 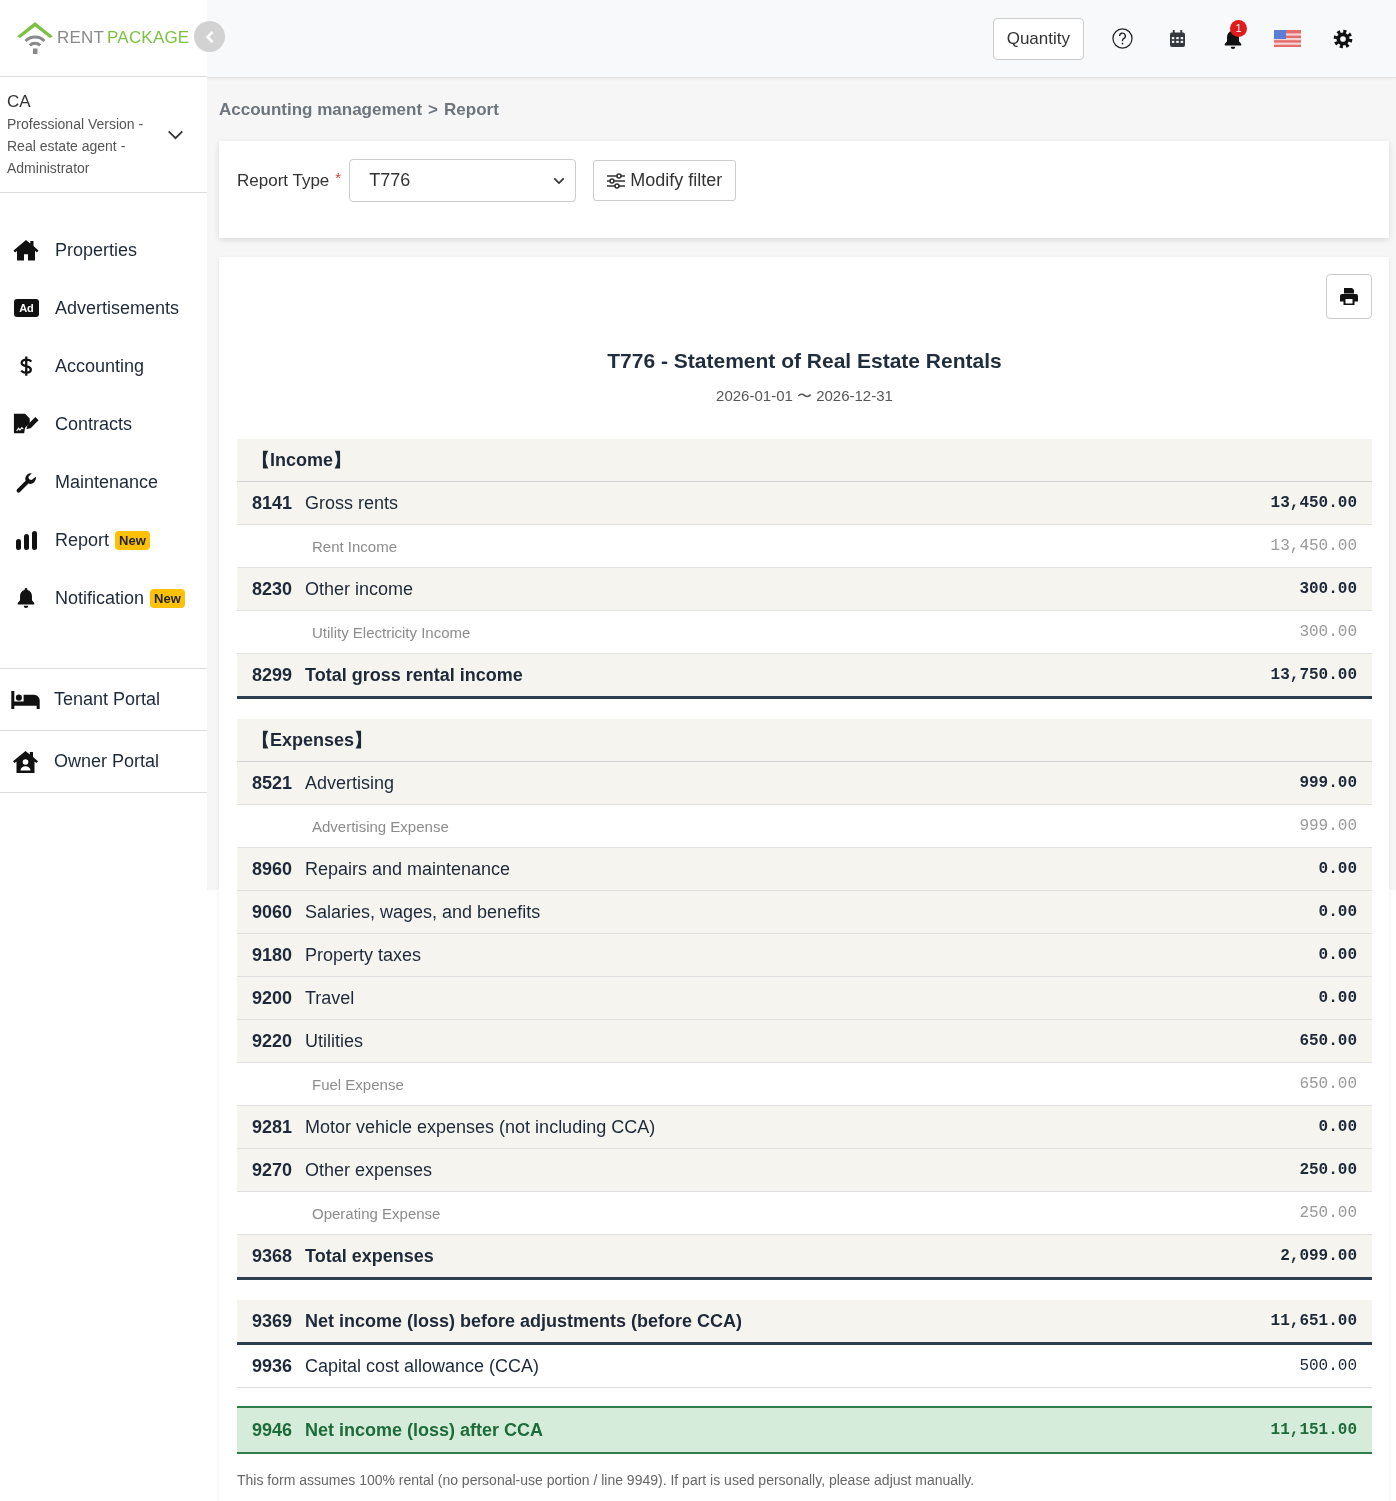 What do you see at coordinates (359, 589) in the screenshot?
I see `account-name: Other income` at bounding box center [359, 589].